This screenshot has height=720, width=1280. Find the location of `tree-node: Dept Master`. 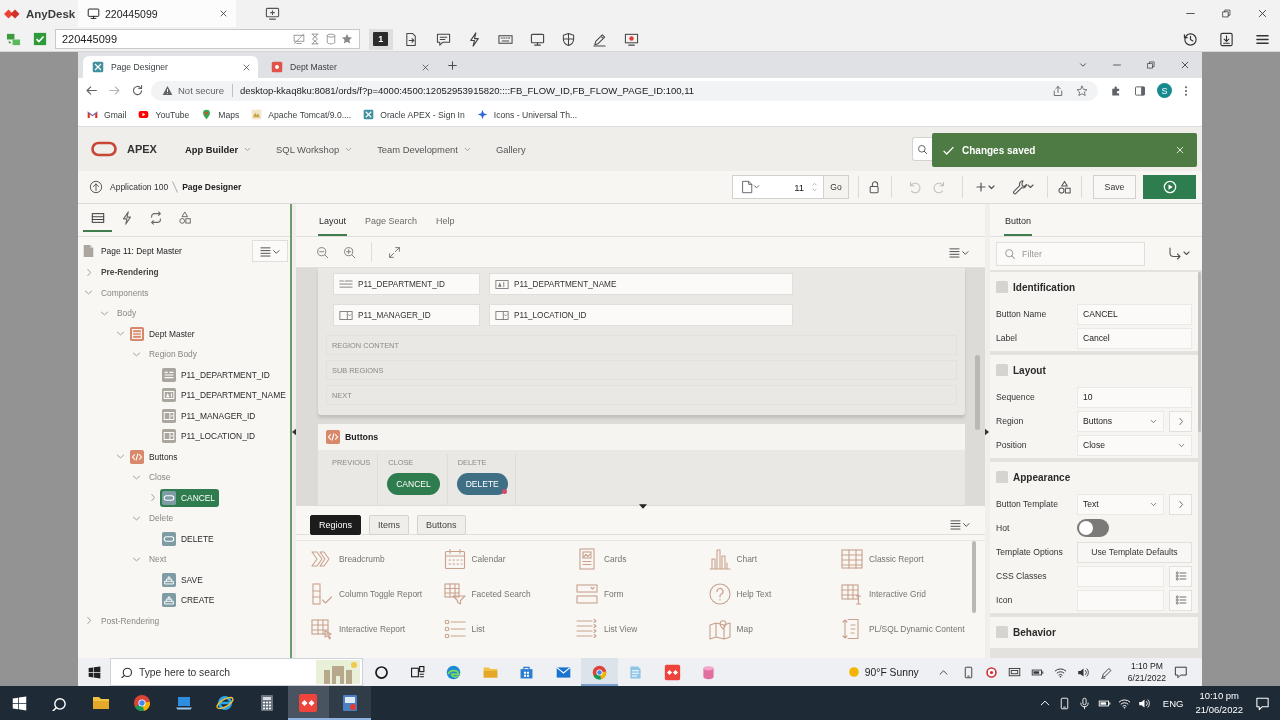

tree-node: Dept Master is located at coordinates (163, 333).